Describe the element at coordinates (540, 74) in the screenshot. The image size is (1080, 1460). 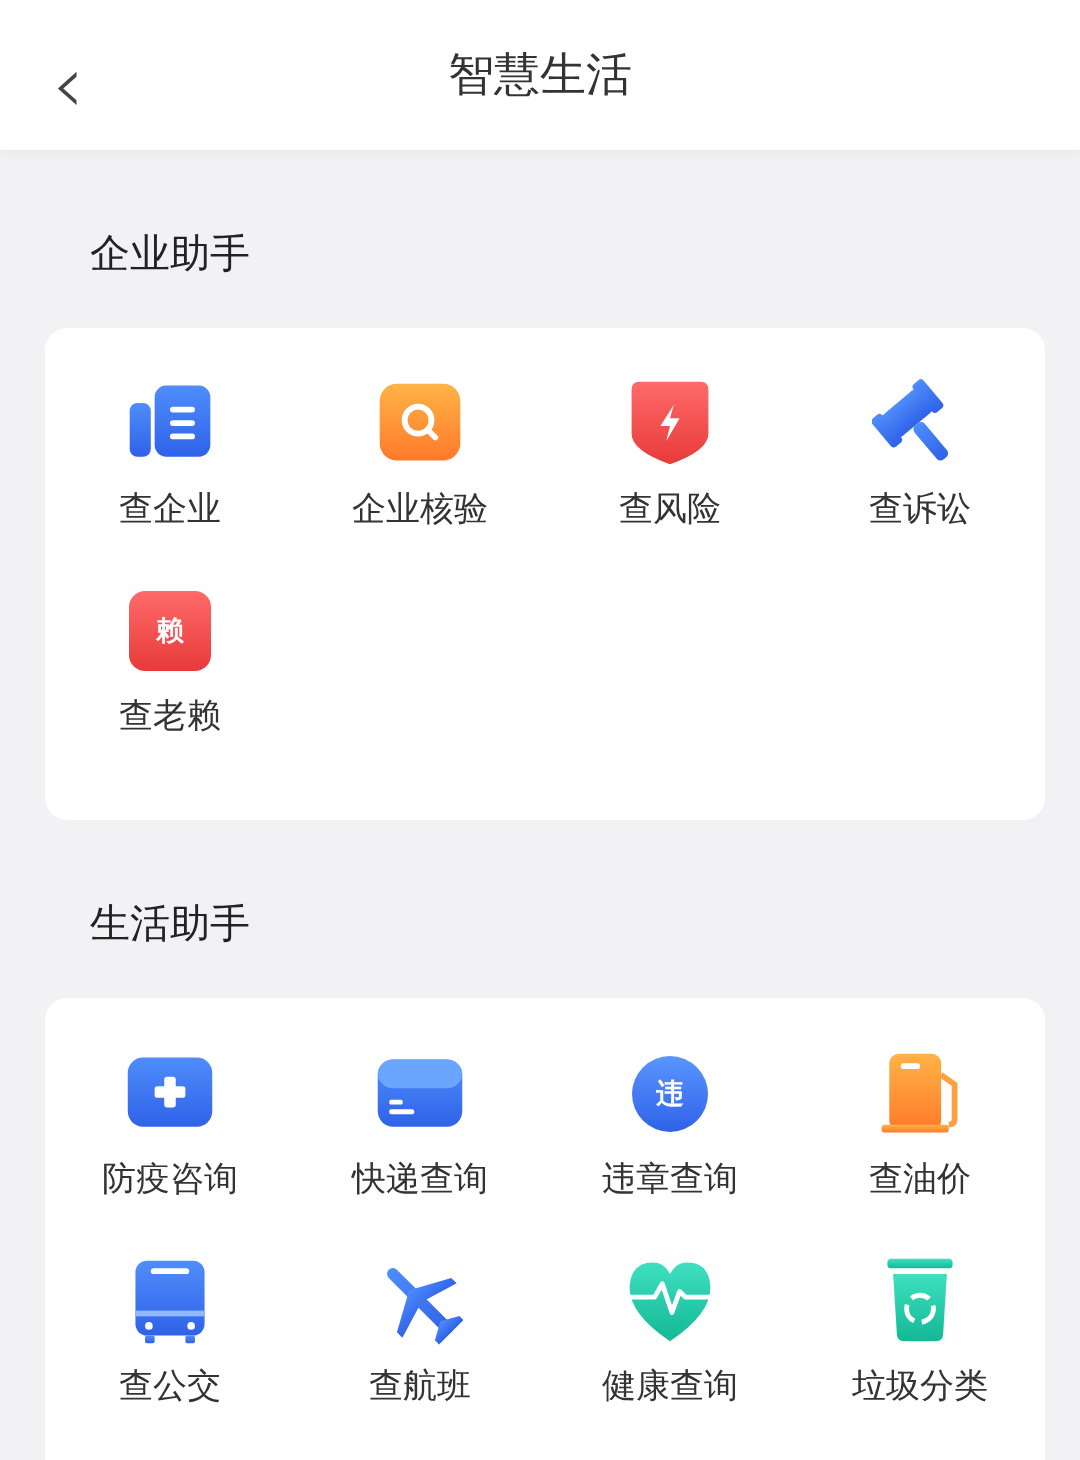
I see `page-title: 智慧生活` at that location.